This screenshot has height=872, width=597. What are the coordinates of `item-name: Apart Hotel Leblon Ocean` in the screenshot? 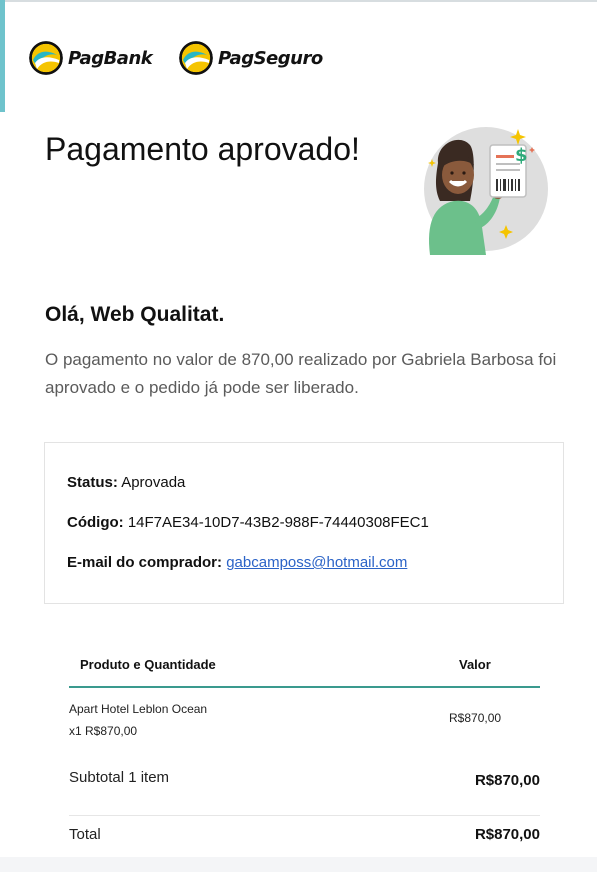 It's located at (138, 709).